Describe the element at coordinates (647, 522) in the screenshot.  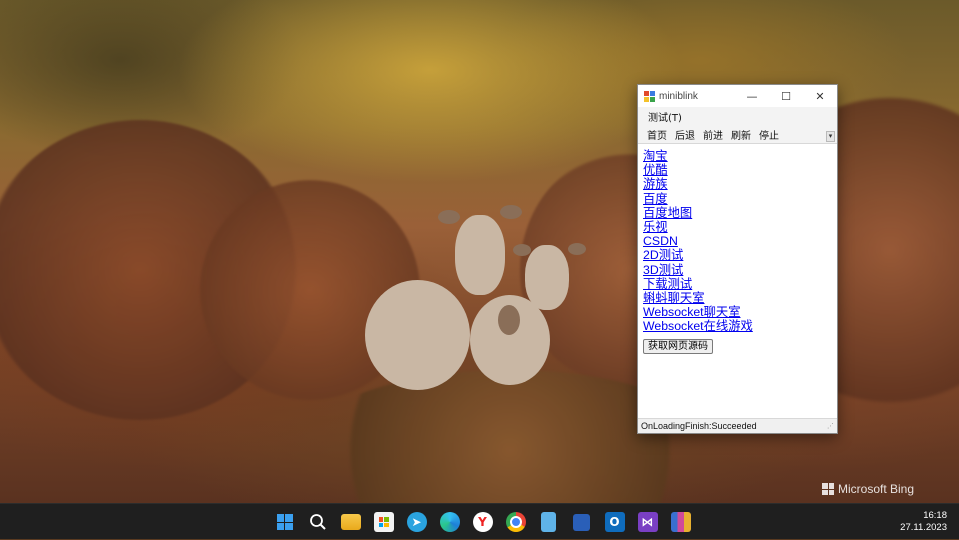
I see `visual-studio-icon: ⋈` at that location.